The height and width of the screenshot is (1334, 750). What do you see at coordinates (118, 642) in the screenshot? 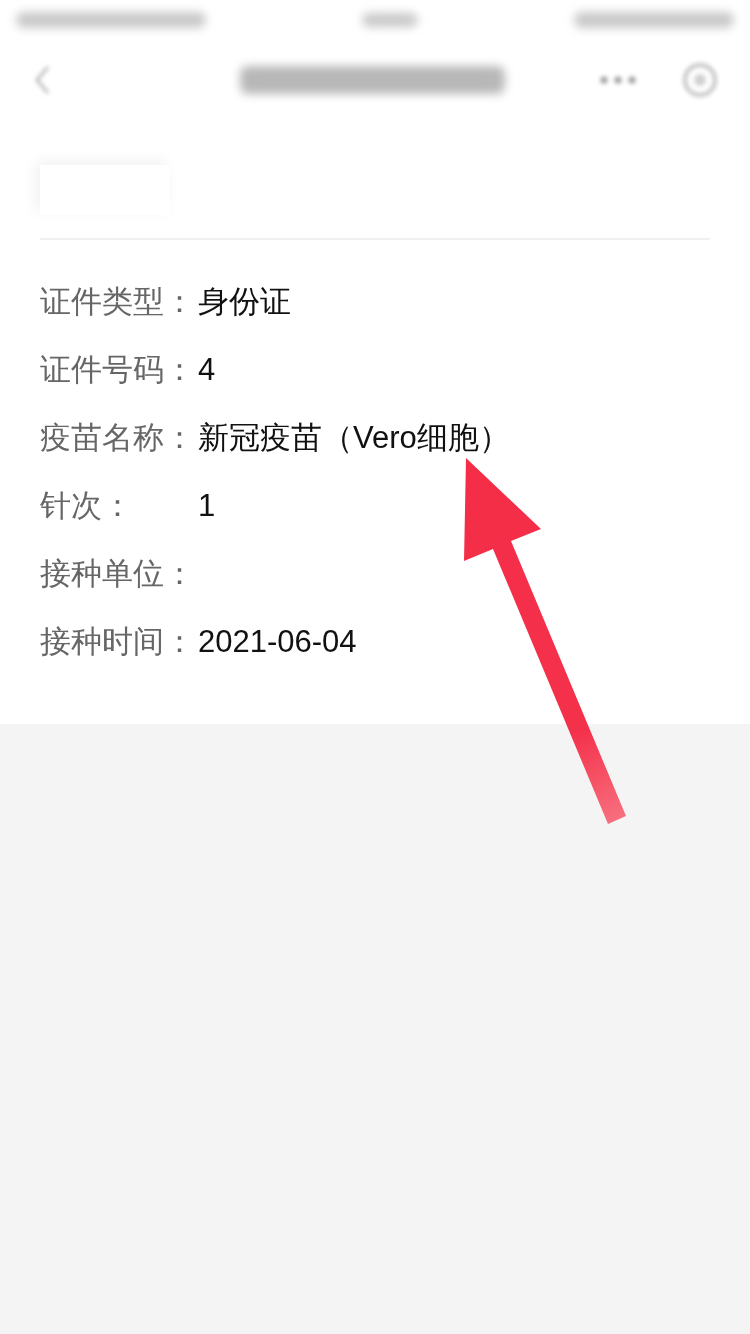
I see `field-label: 接种时间：` at bounding box center [118, 642].